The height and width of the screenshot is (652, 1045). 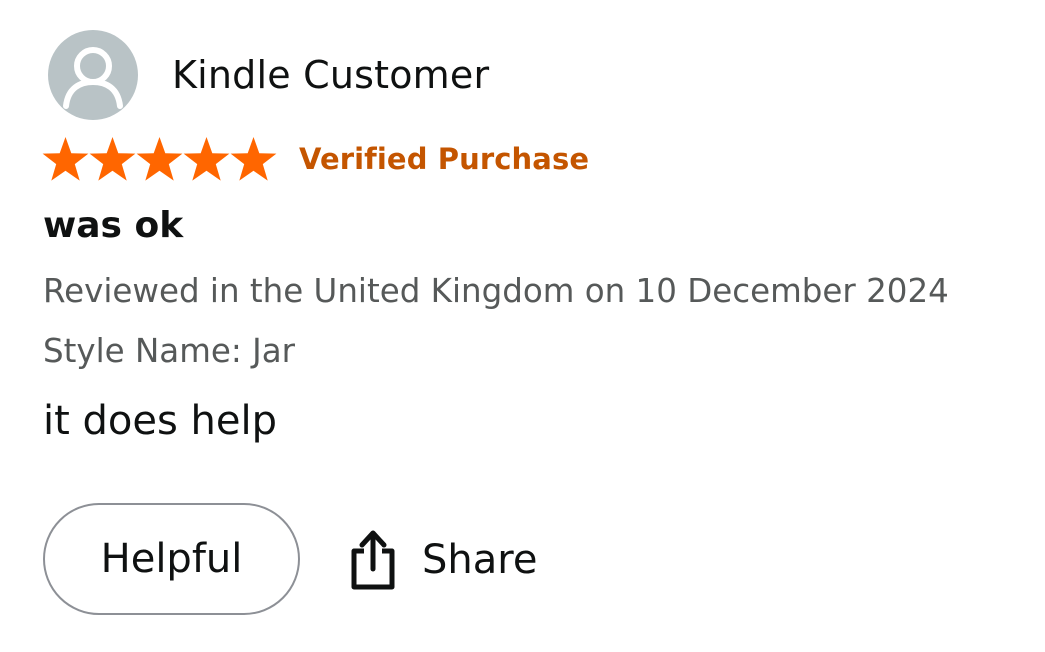 What do you see at coordinates (160, 421) in the screenshot?
I see `review-body: it does help` at bounding box center [160, 421].